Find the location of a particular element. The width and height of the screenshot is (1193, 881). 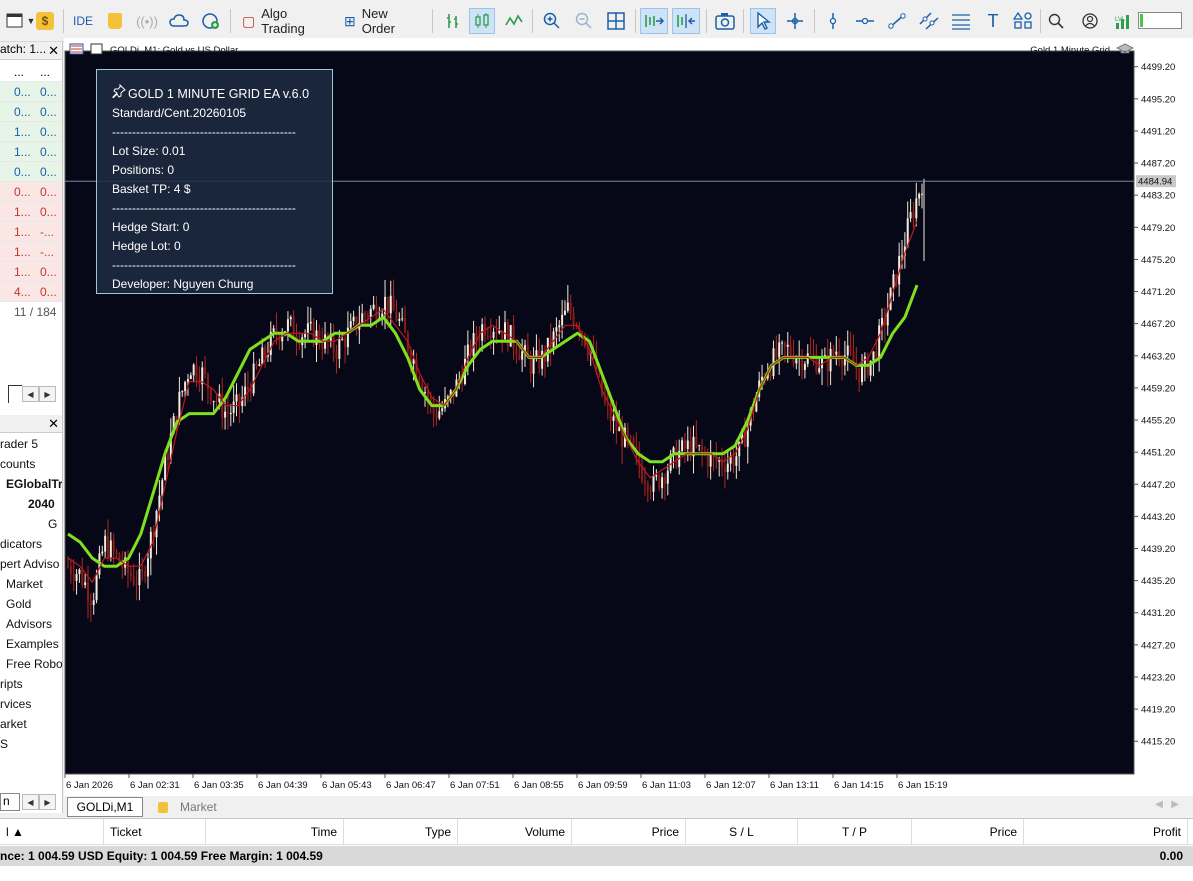

navigator-tab: n is located at coordinates (10, 802).